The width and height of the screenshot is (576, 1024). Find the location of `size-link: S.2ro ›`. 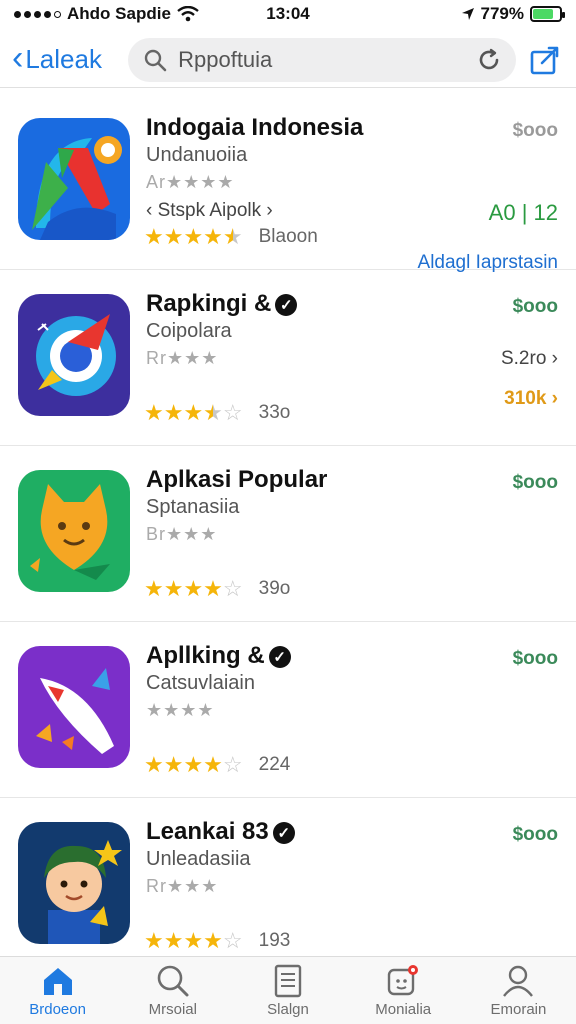

size-link: S.2ro › is located at coordinates (529, 359).